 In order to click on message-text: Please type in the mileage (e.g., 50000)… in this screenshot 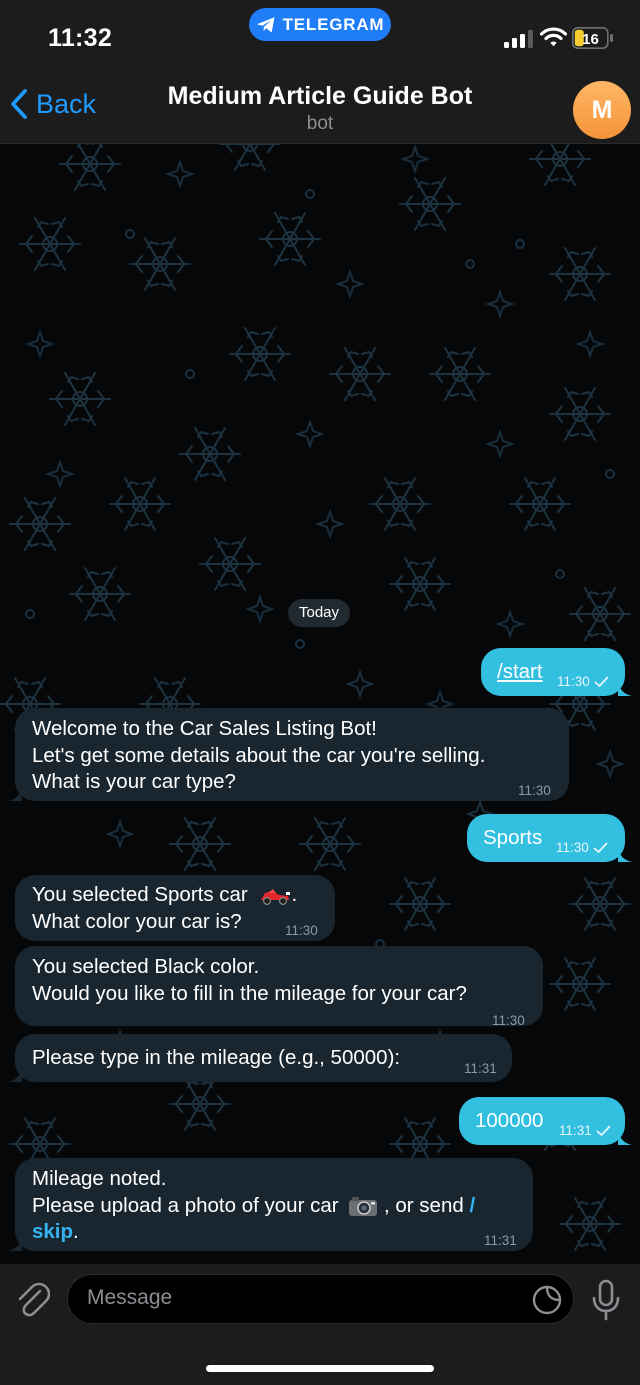, I will do `click(216, 1057)`.